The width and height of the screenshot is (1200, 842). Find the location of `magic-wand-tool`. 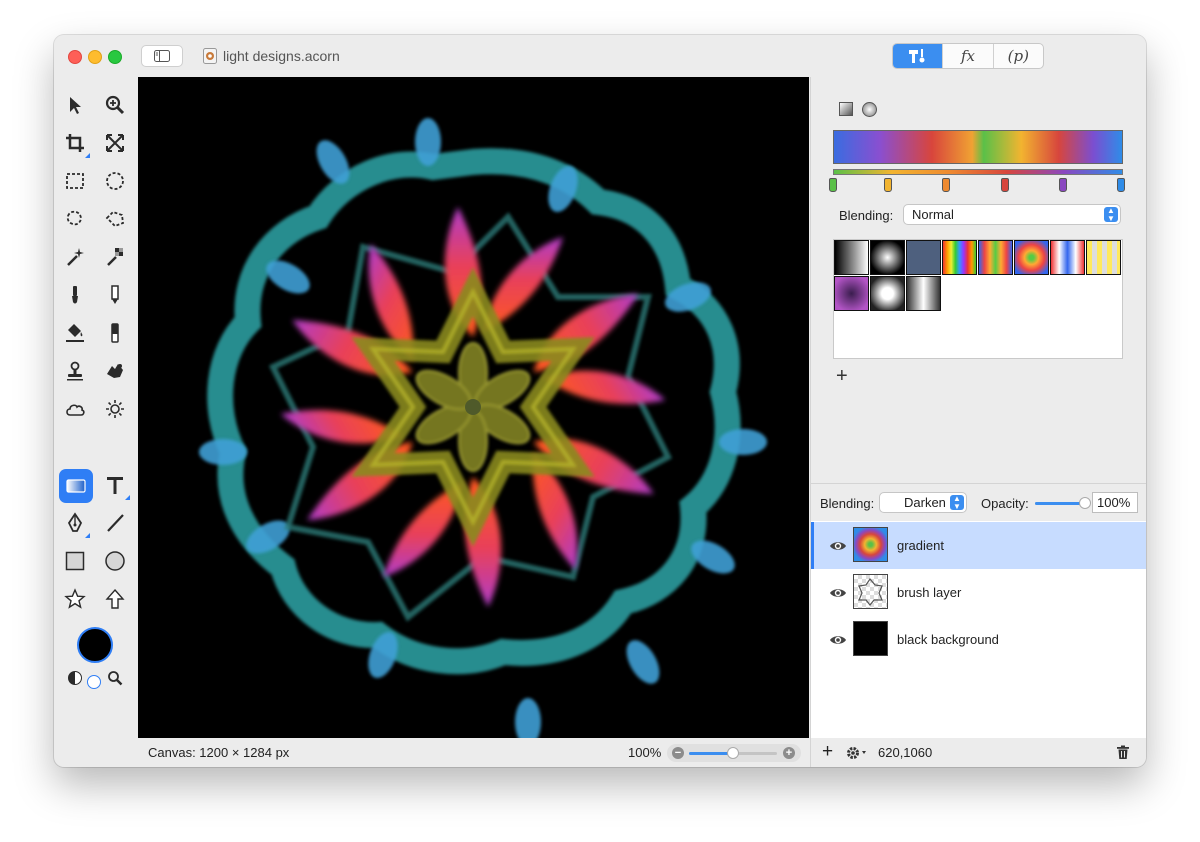

magic-wand-tool is located at coordinates (75, 257).